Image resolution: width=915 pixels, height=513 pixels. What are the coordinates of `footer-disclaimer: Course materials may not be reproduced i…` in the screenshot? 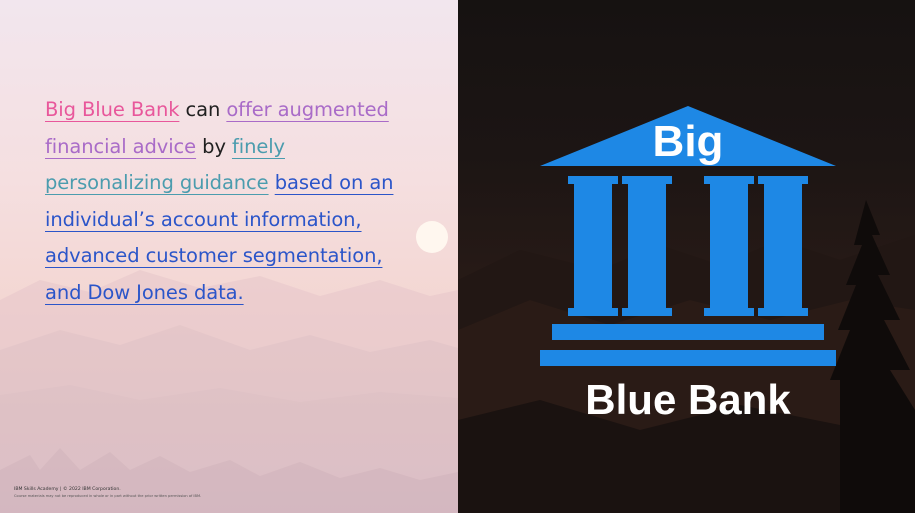 It's located at (108, 496).